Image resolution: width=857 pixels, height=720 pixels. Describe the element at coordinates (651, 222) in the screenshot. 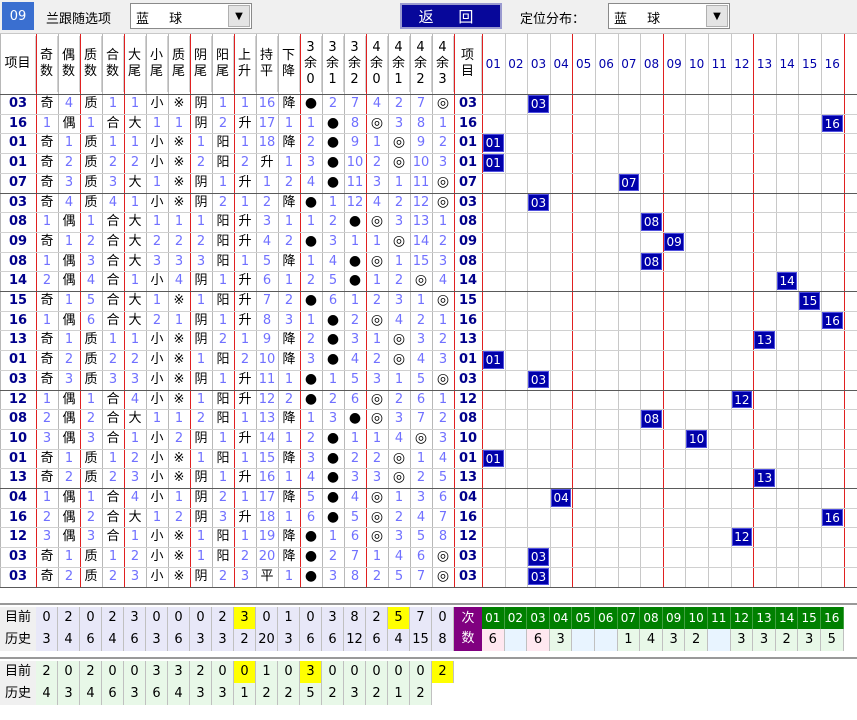

I see `drawn-ball: 08` at that location.